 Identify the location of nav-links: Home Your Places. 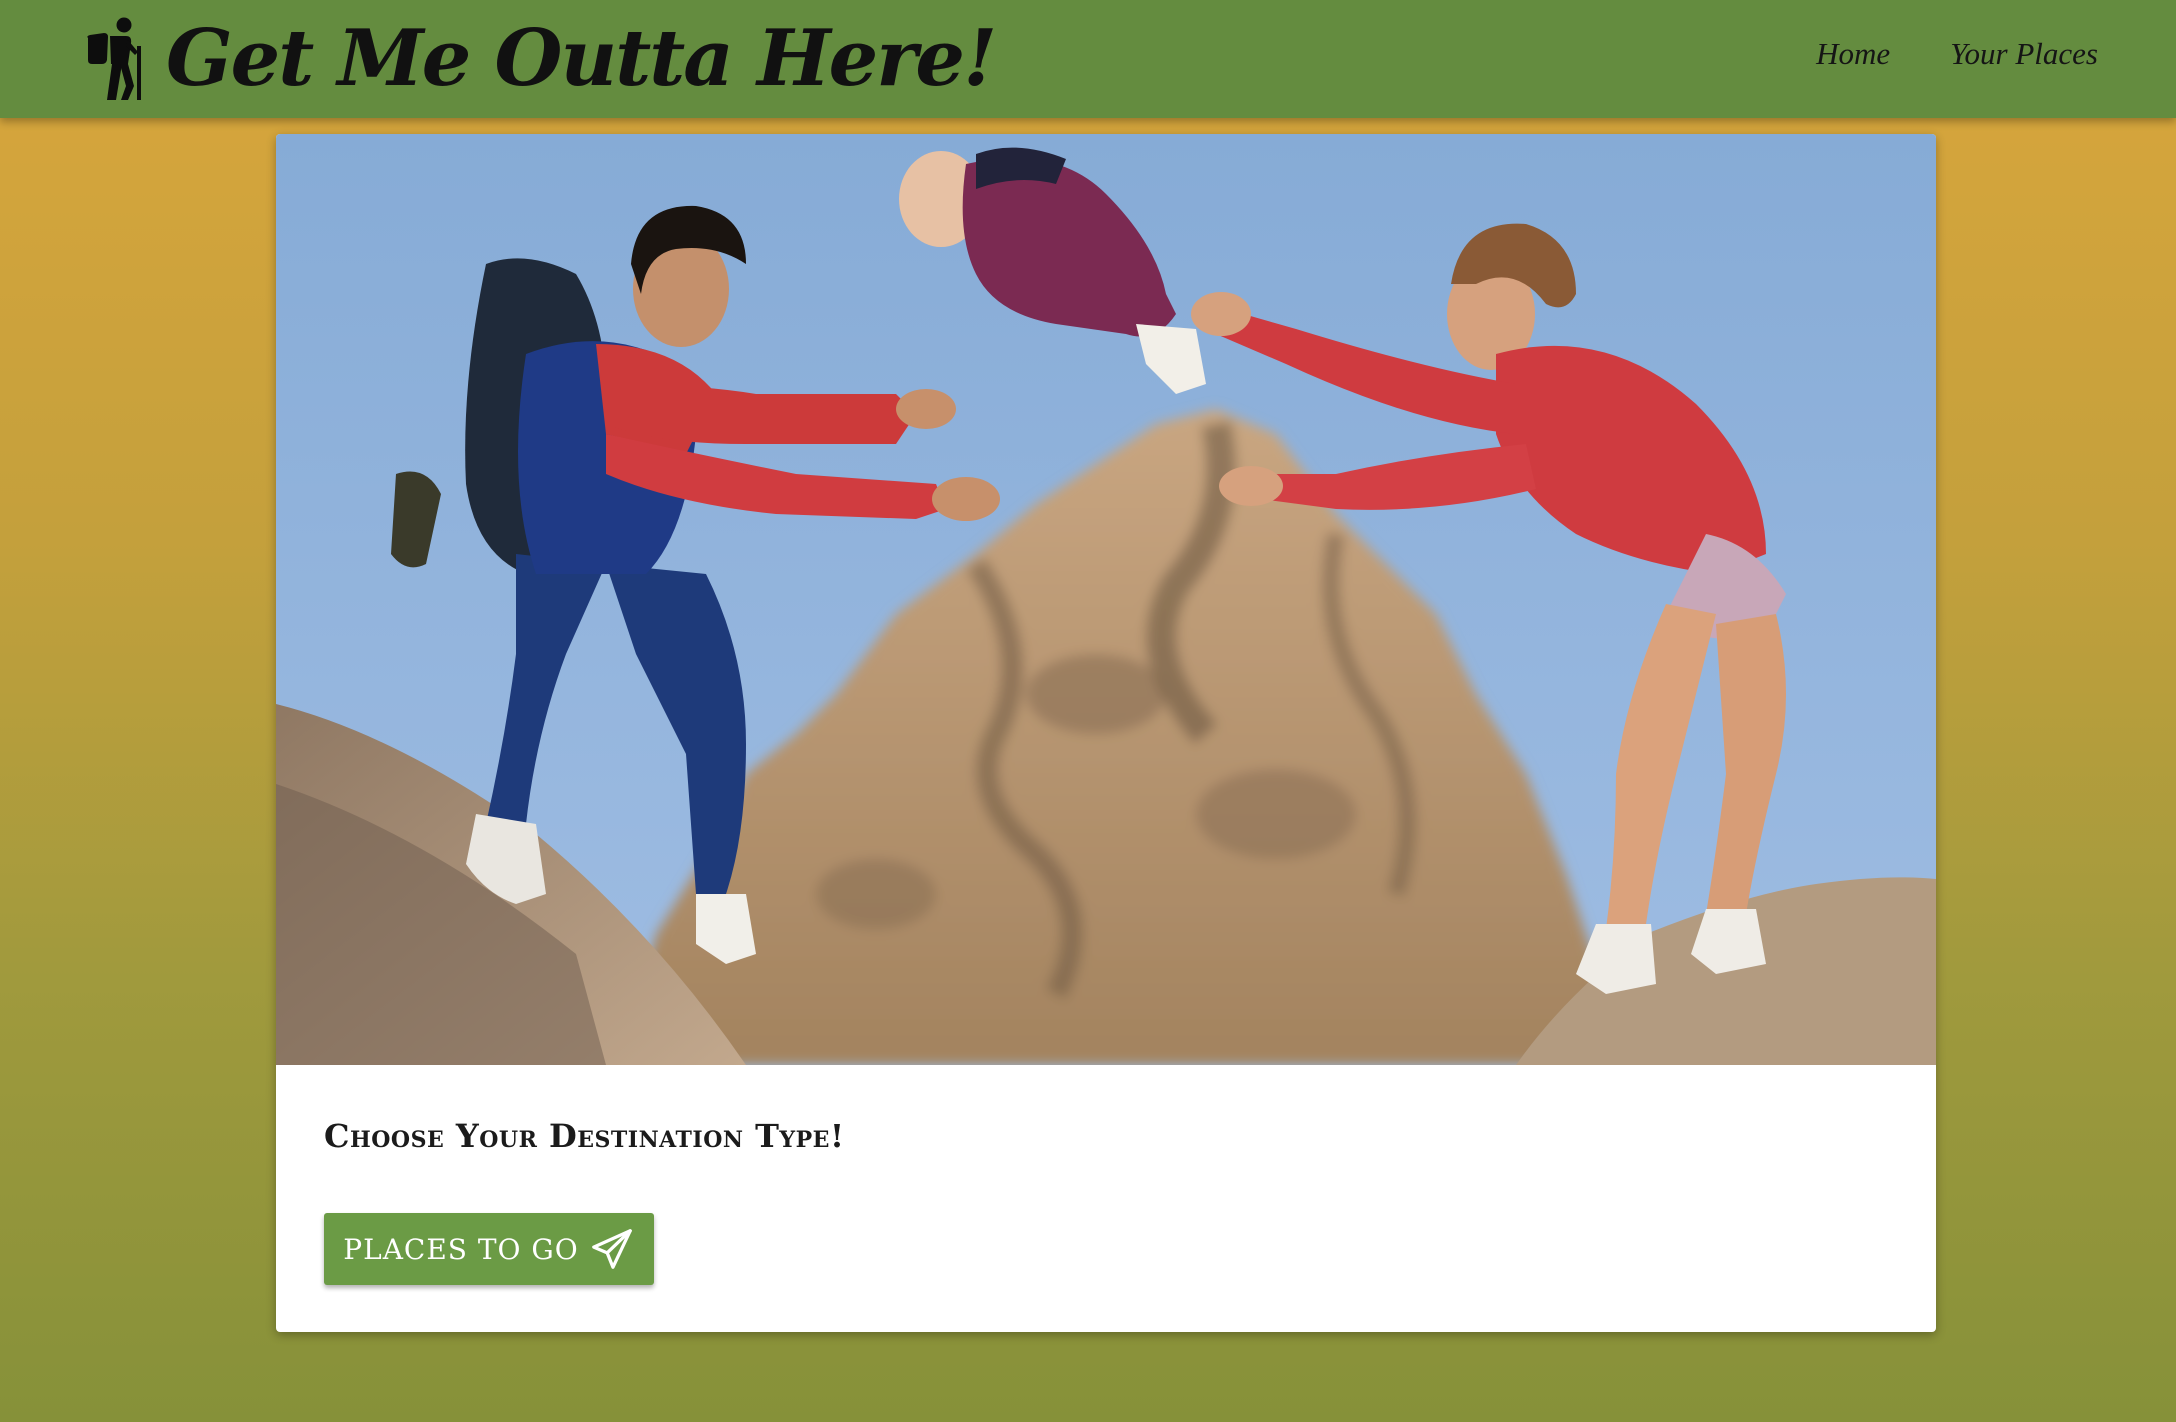
(1957, 54).